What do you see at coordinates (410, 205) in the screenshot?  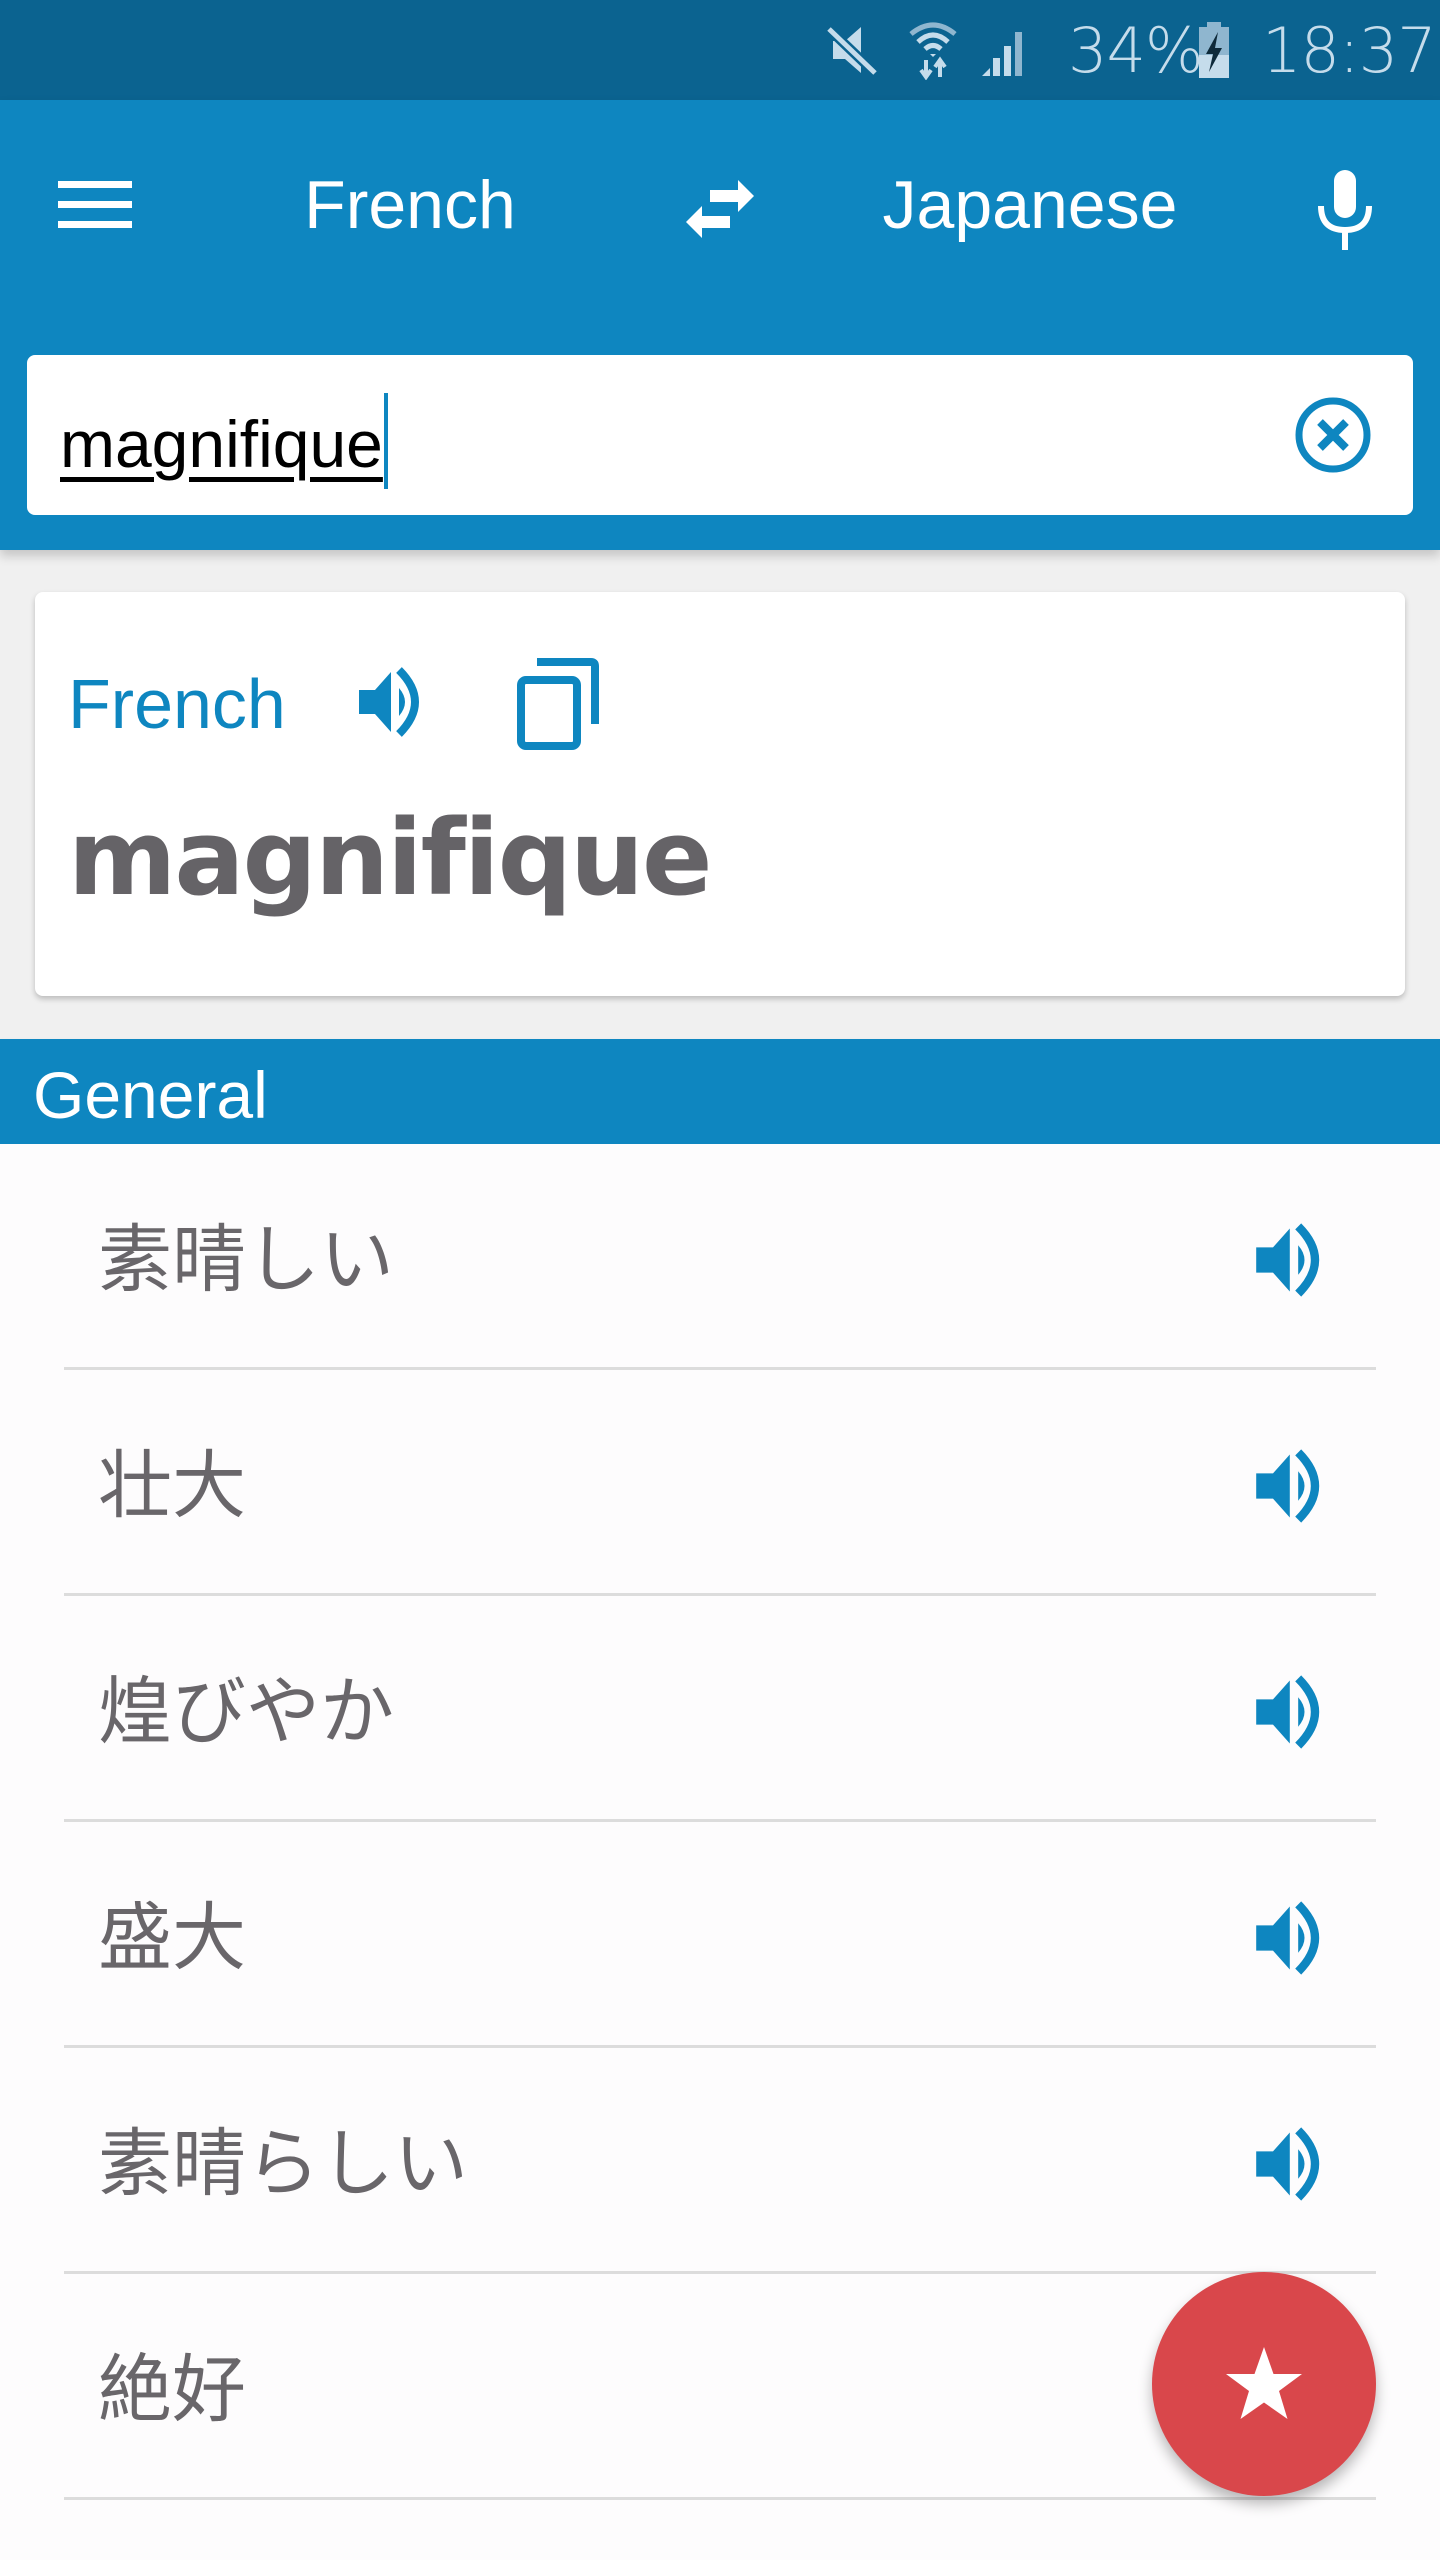 I see `source-language-button: French` at bounding box center [410, 205].